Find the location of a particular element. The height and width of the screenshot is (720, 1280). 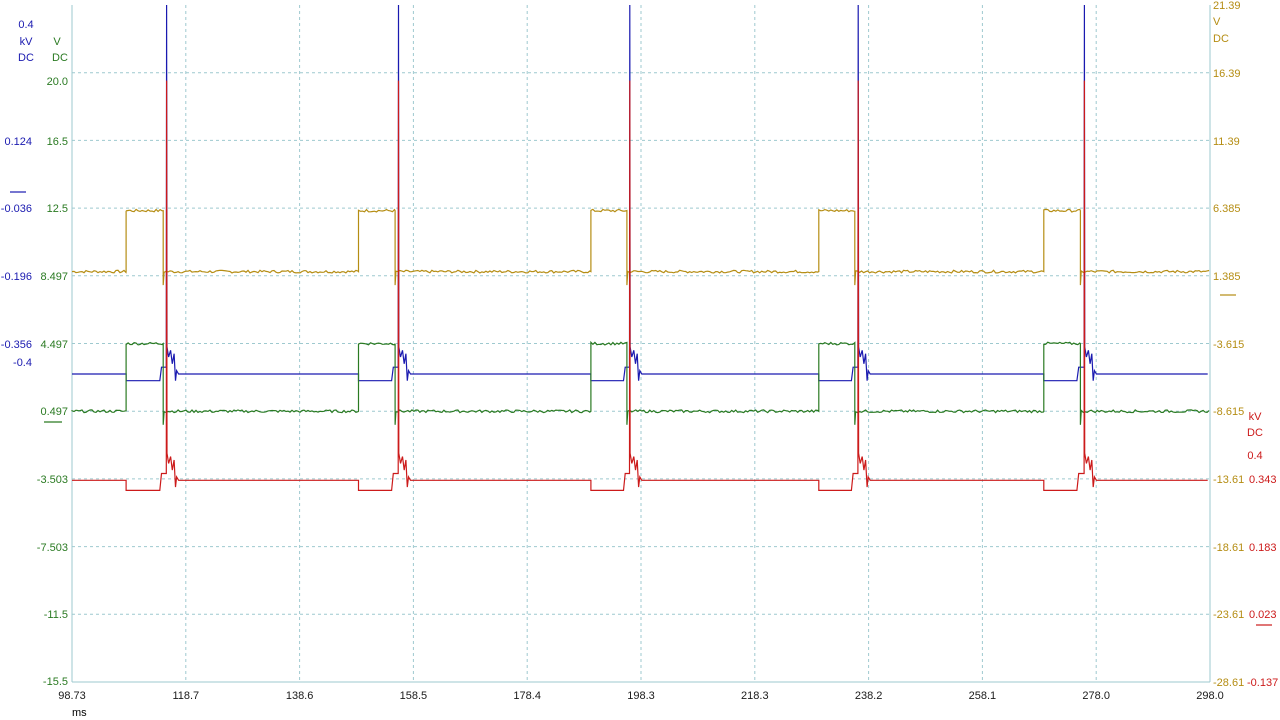

green-axis-tick: 20.0 is located at coordinates (57, 82).